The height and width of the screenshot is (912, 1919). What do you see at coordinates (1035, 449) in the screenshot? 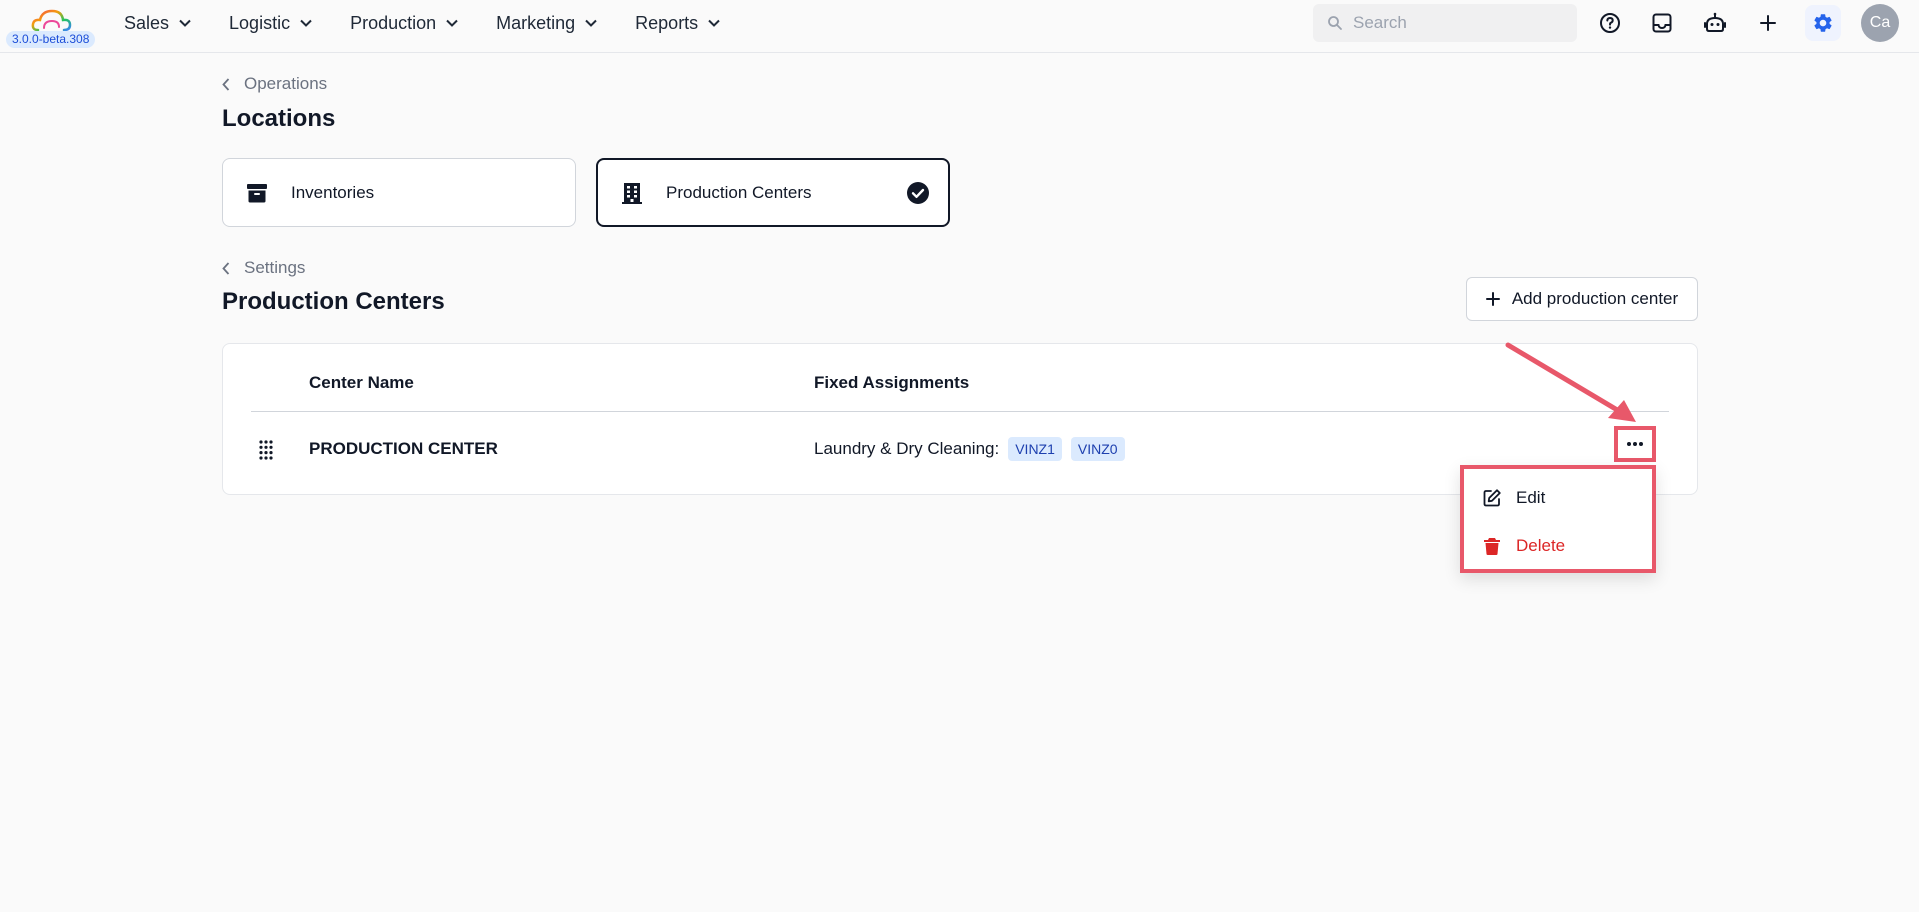
I see `assignment-tag: VINZ1` at bounding box center [1035, 449].